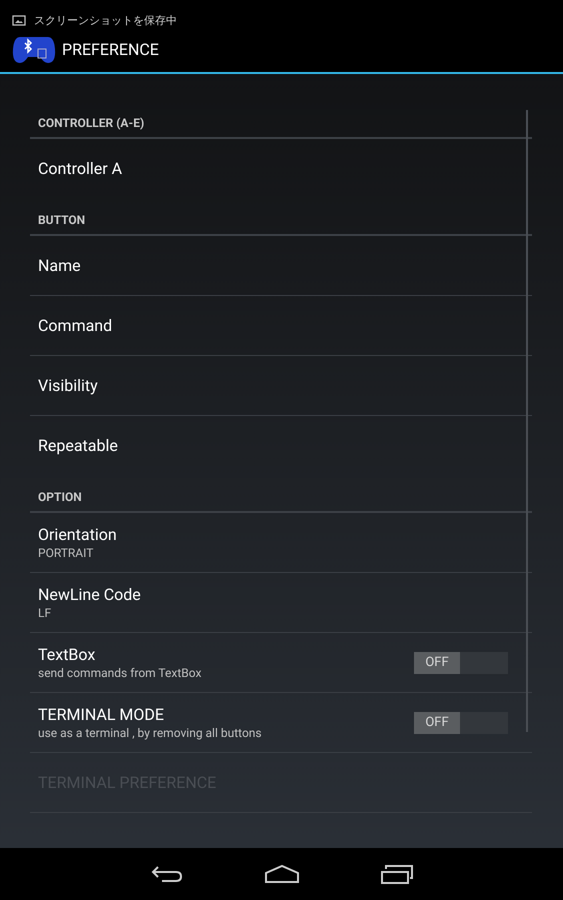 Image resolution: width=563 pixels, height=900 pixels. I want to click on preference-title: Controller A, so click(273, 169).